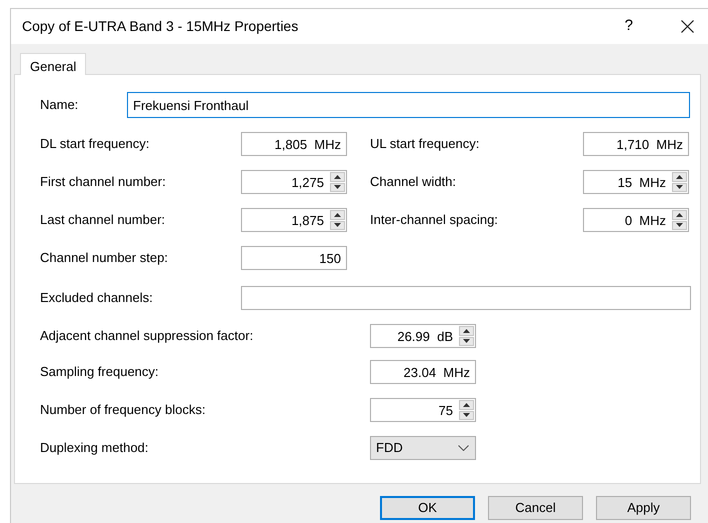 This screenshot has width=708, height=523. I want to click on field-label: Name:, so click(60, 105).